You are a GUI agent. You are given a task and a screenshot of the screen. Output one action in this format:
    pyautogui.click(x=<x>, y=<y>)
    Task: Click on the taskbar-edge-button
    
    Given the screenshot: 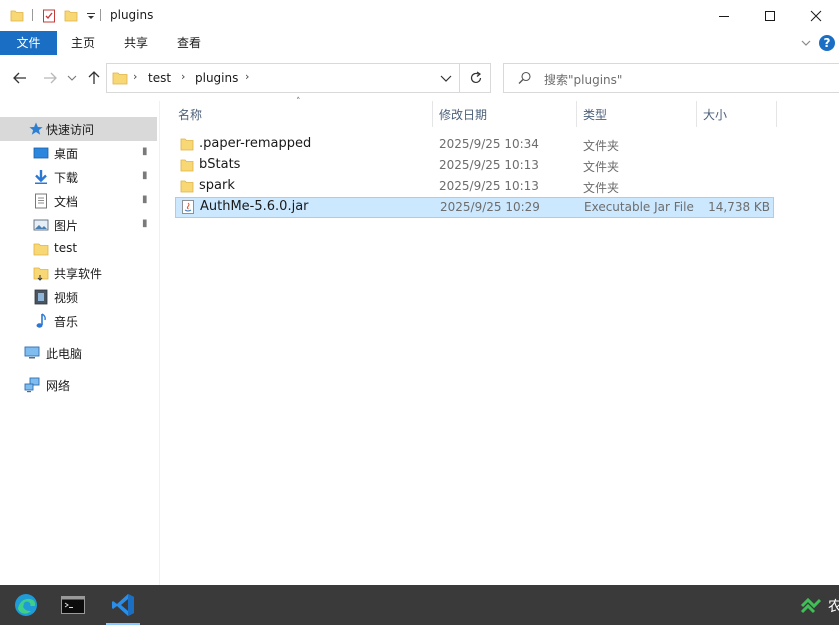 What is the action you would take?
    pyautogui.click(x=26, y=605)
    